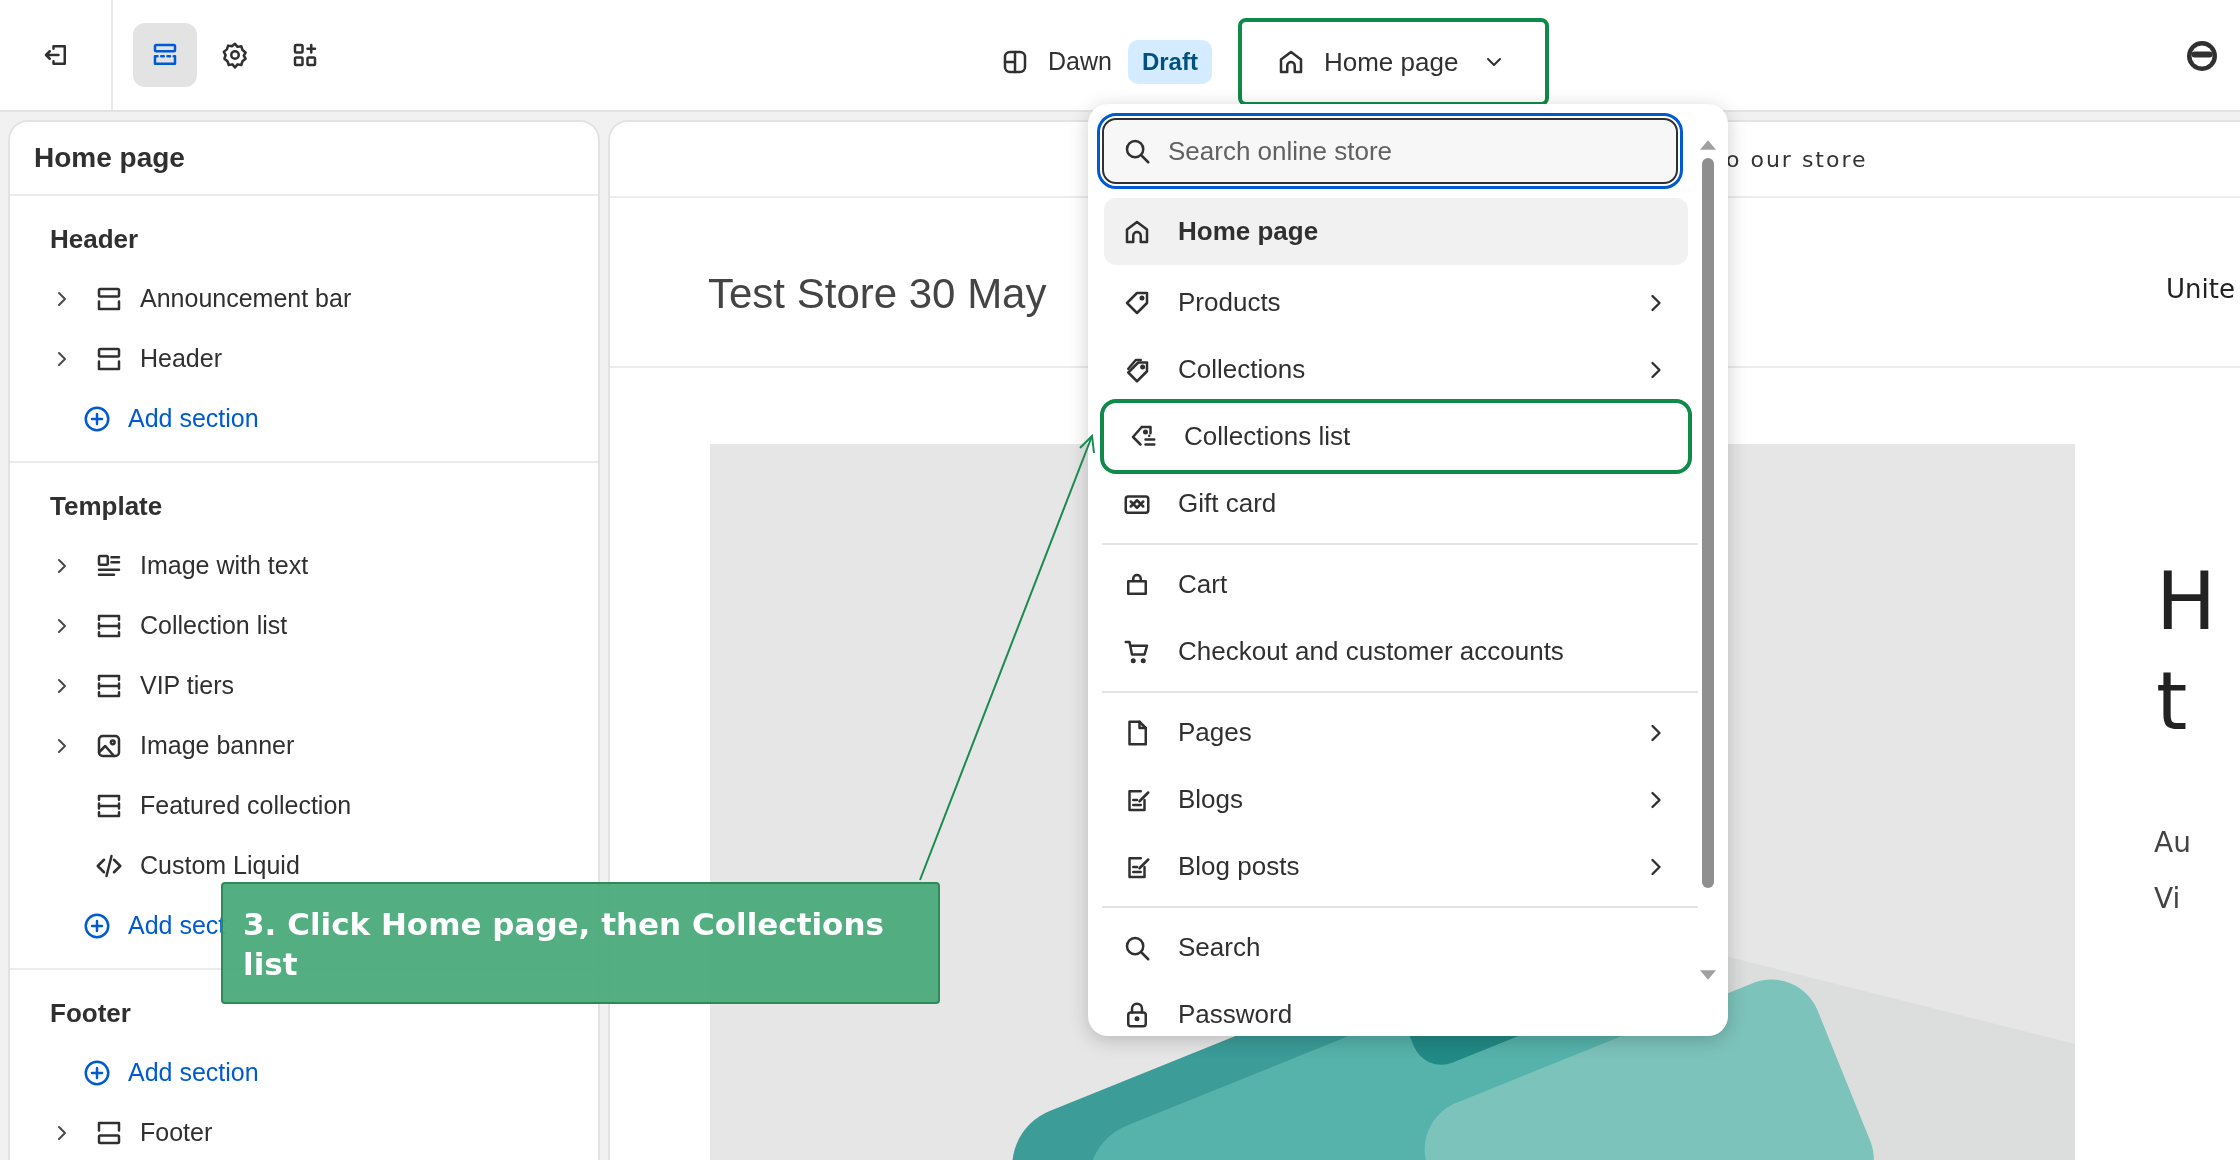 Image resolution: width=2240 pixels, height=1160 pixels. Describe the element at coordinates (90, 1013) in the screenshot. I see `group-heading: Footer` at that location.